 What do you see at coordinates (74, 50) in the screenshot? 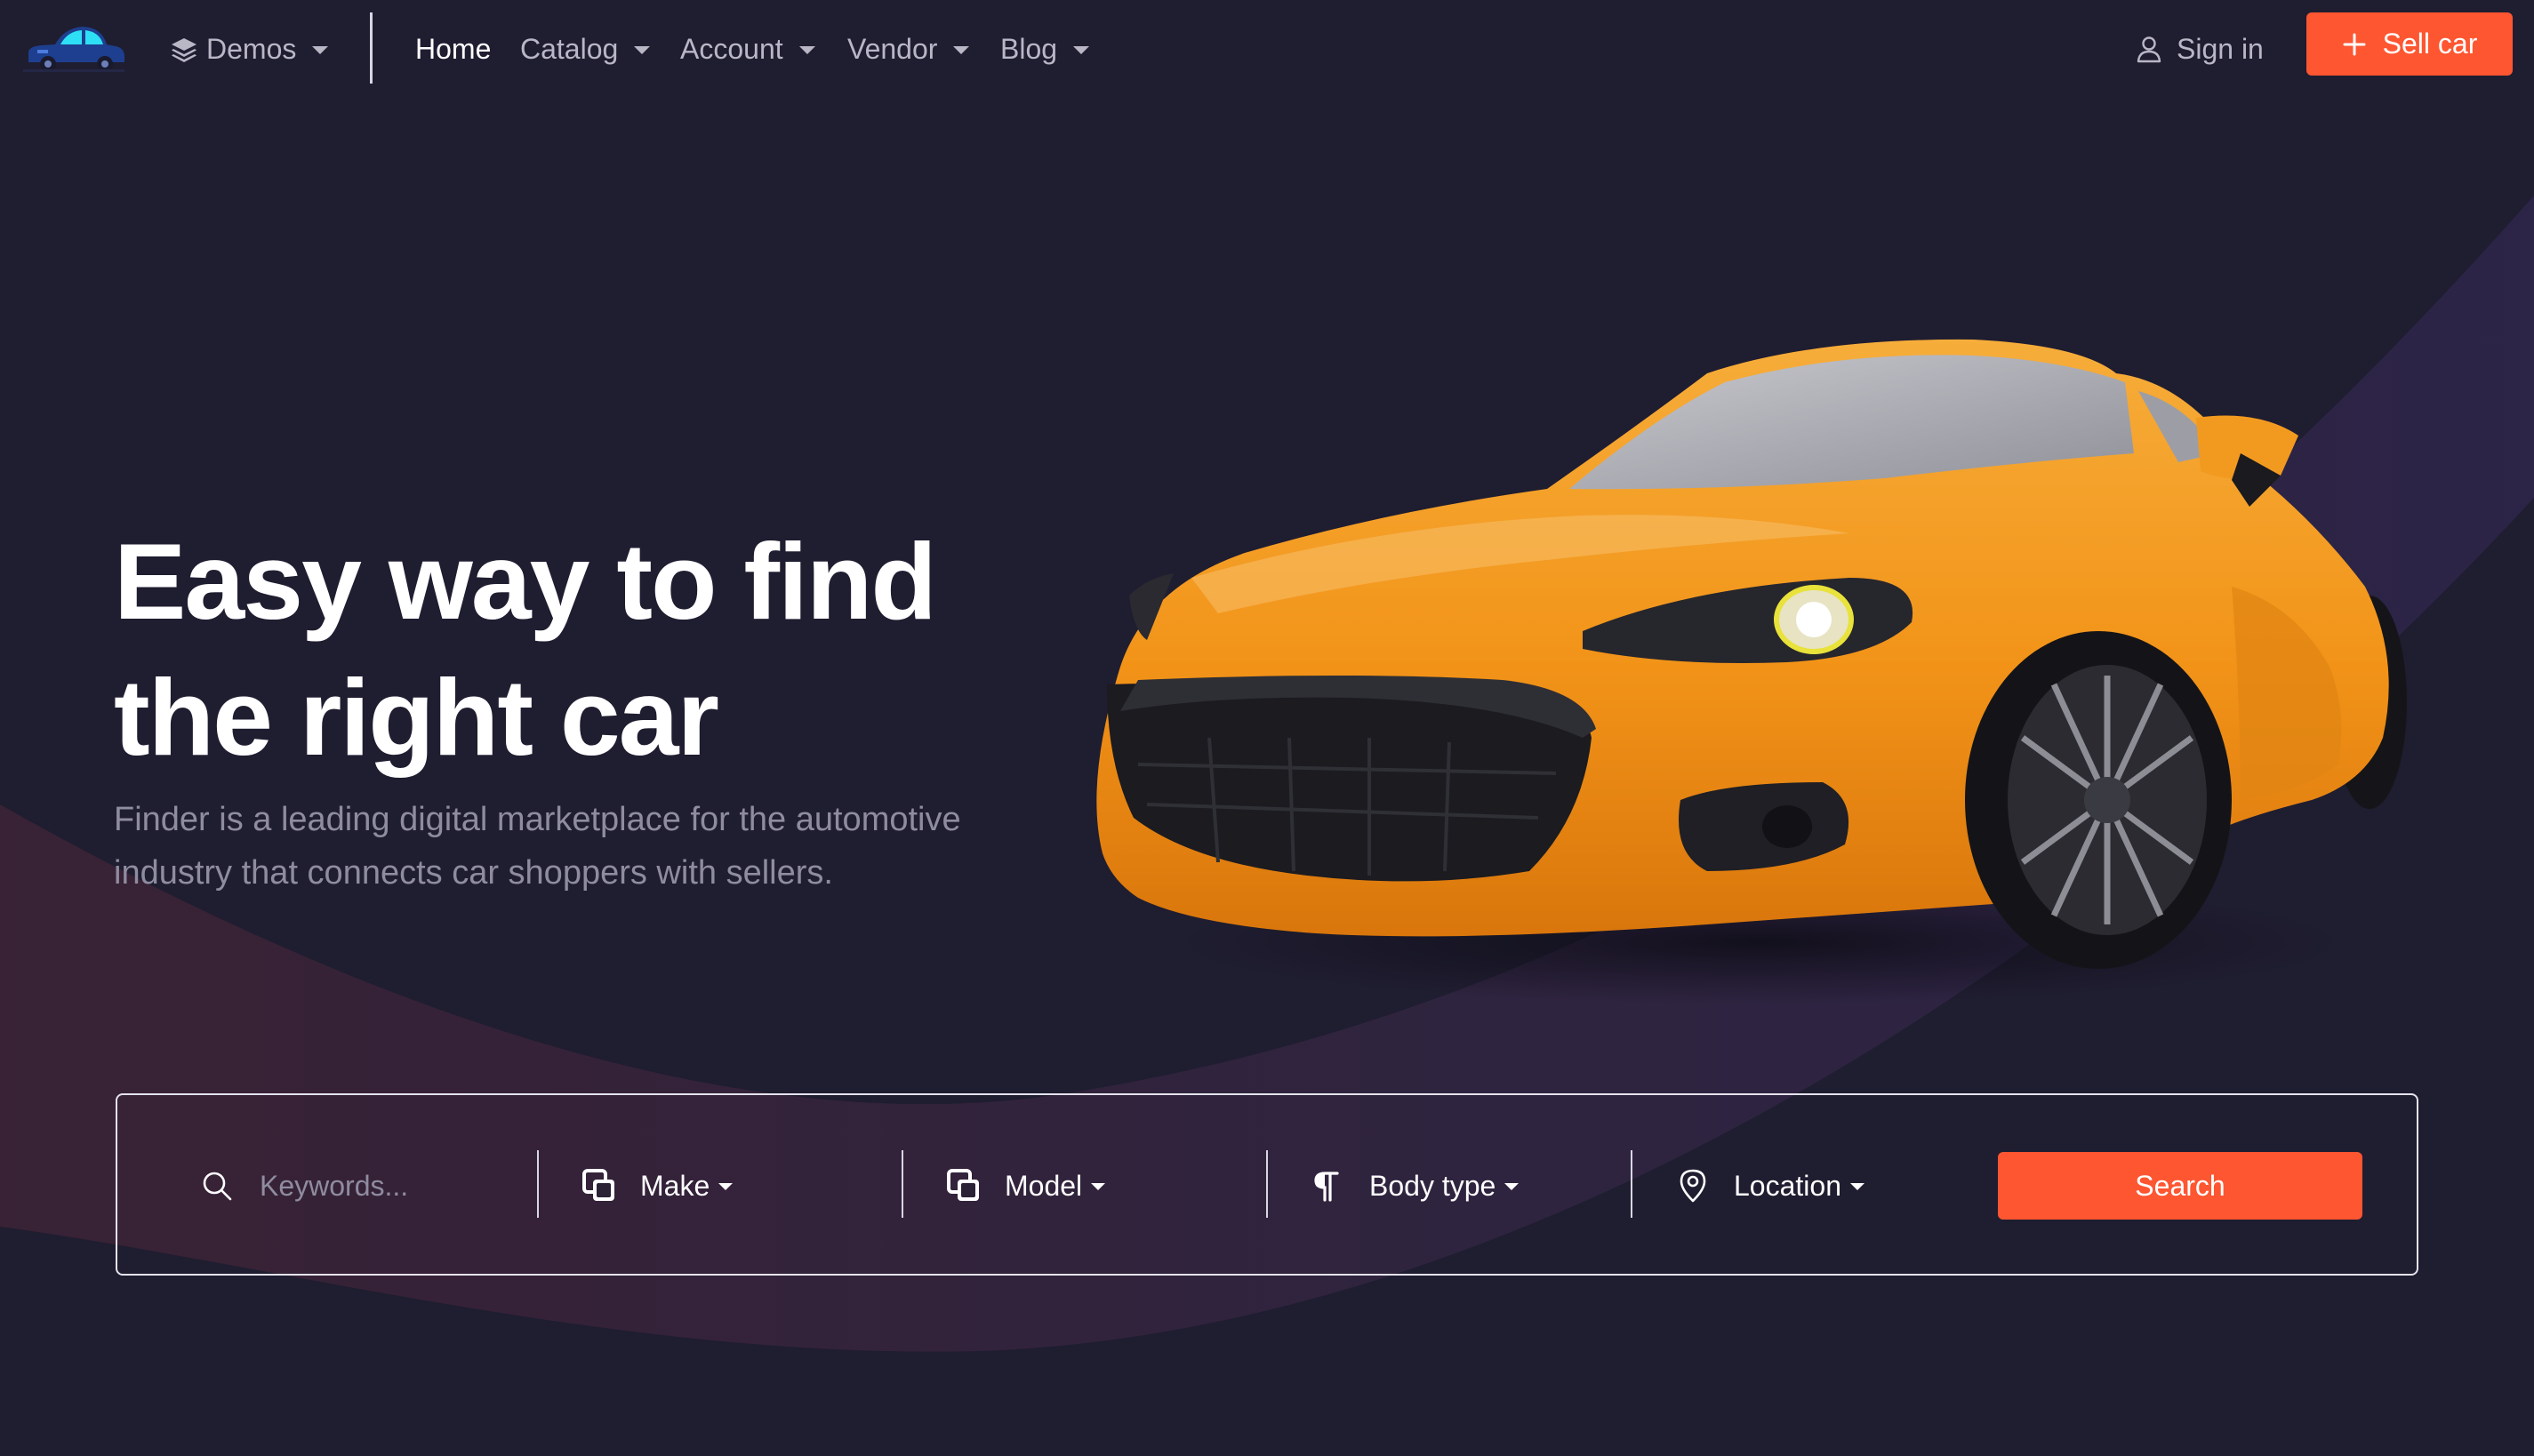
I see `car-logo-icon` at bounding box center [74, 50].